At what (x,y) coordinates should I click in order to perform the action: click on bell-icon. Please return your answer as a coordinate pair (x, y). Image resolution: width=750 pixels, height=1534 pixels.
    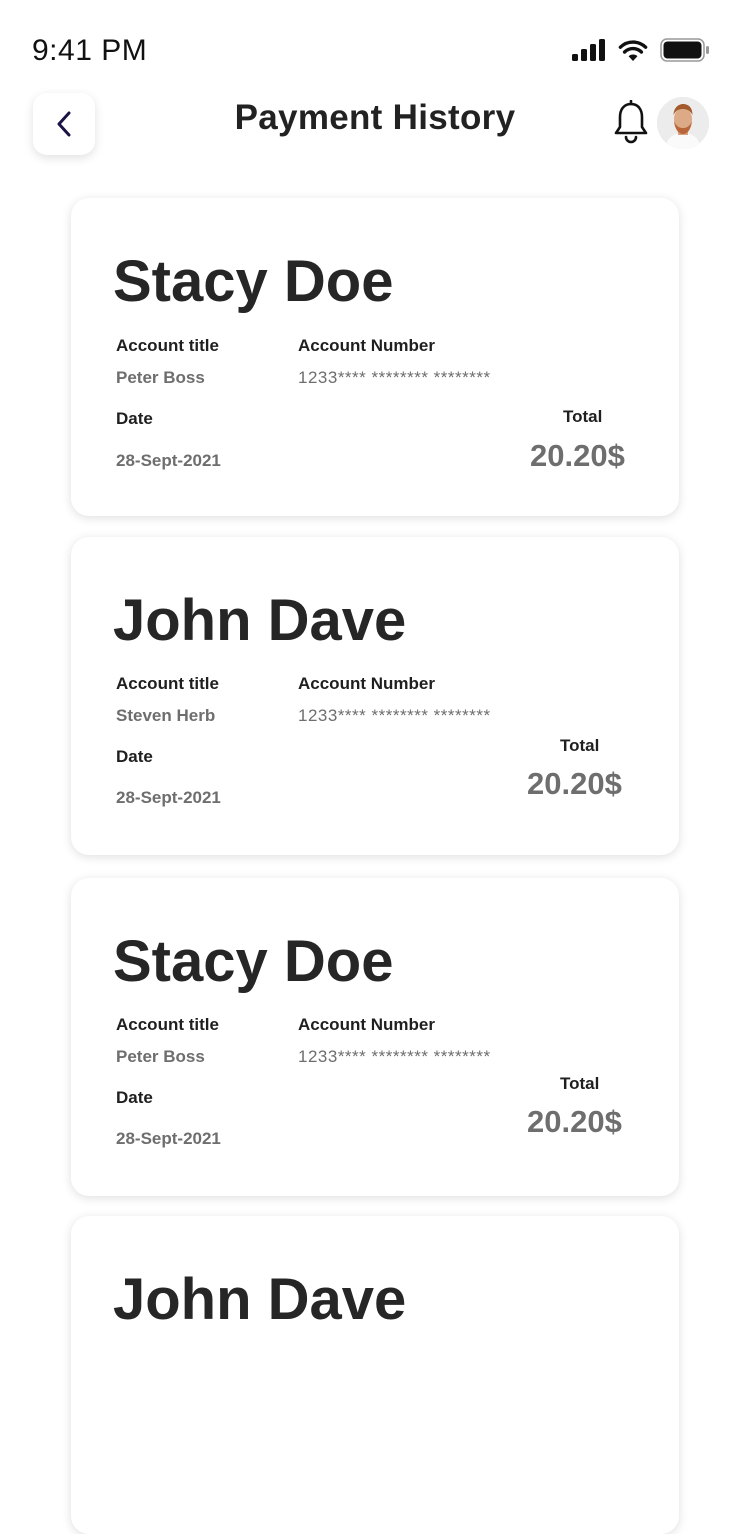
    Looking at the image, I should click on (631, 123).